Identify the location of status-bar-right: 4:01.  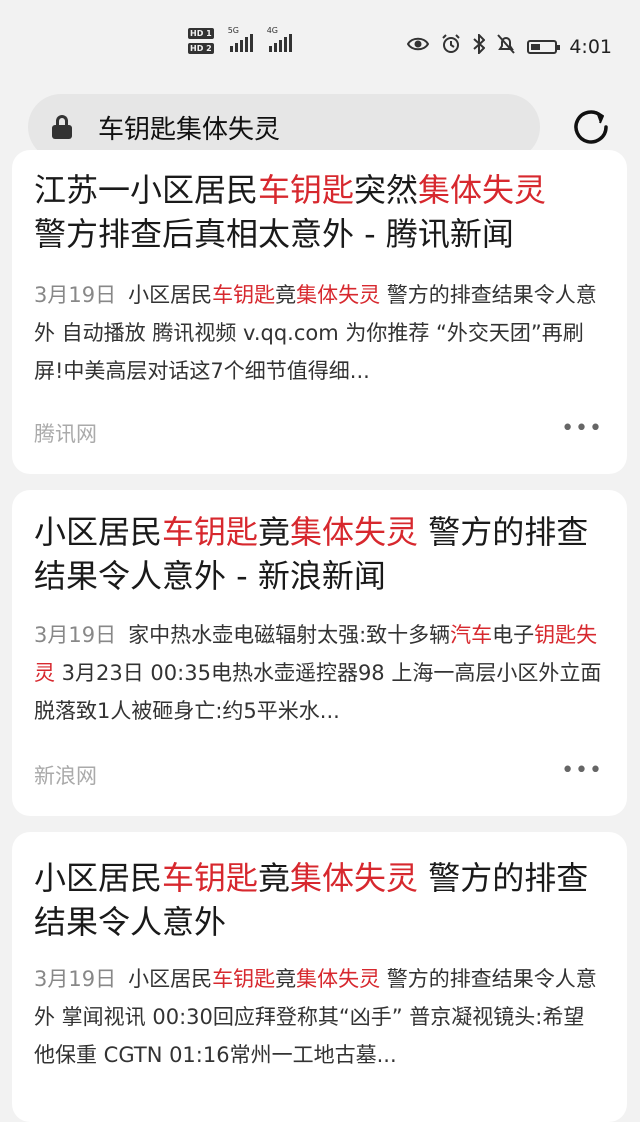
(509, 45).